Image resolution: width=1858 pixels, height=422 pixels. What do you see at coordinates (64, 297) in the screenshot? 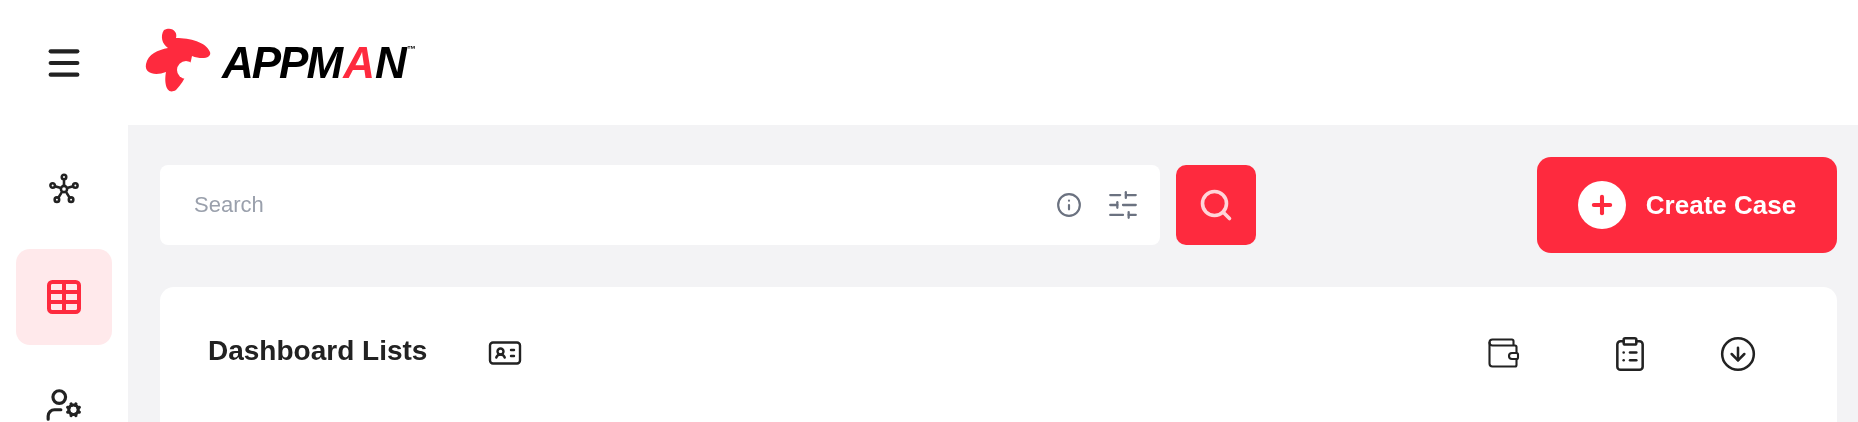
I see `table-icon` at bounding box center [64, 297].